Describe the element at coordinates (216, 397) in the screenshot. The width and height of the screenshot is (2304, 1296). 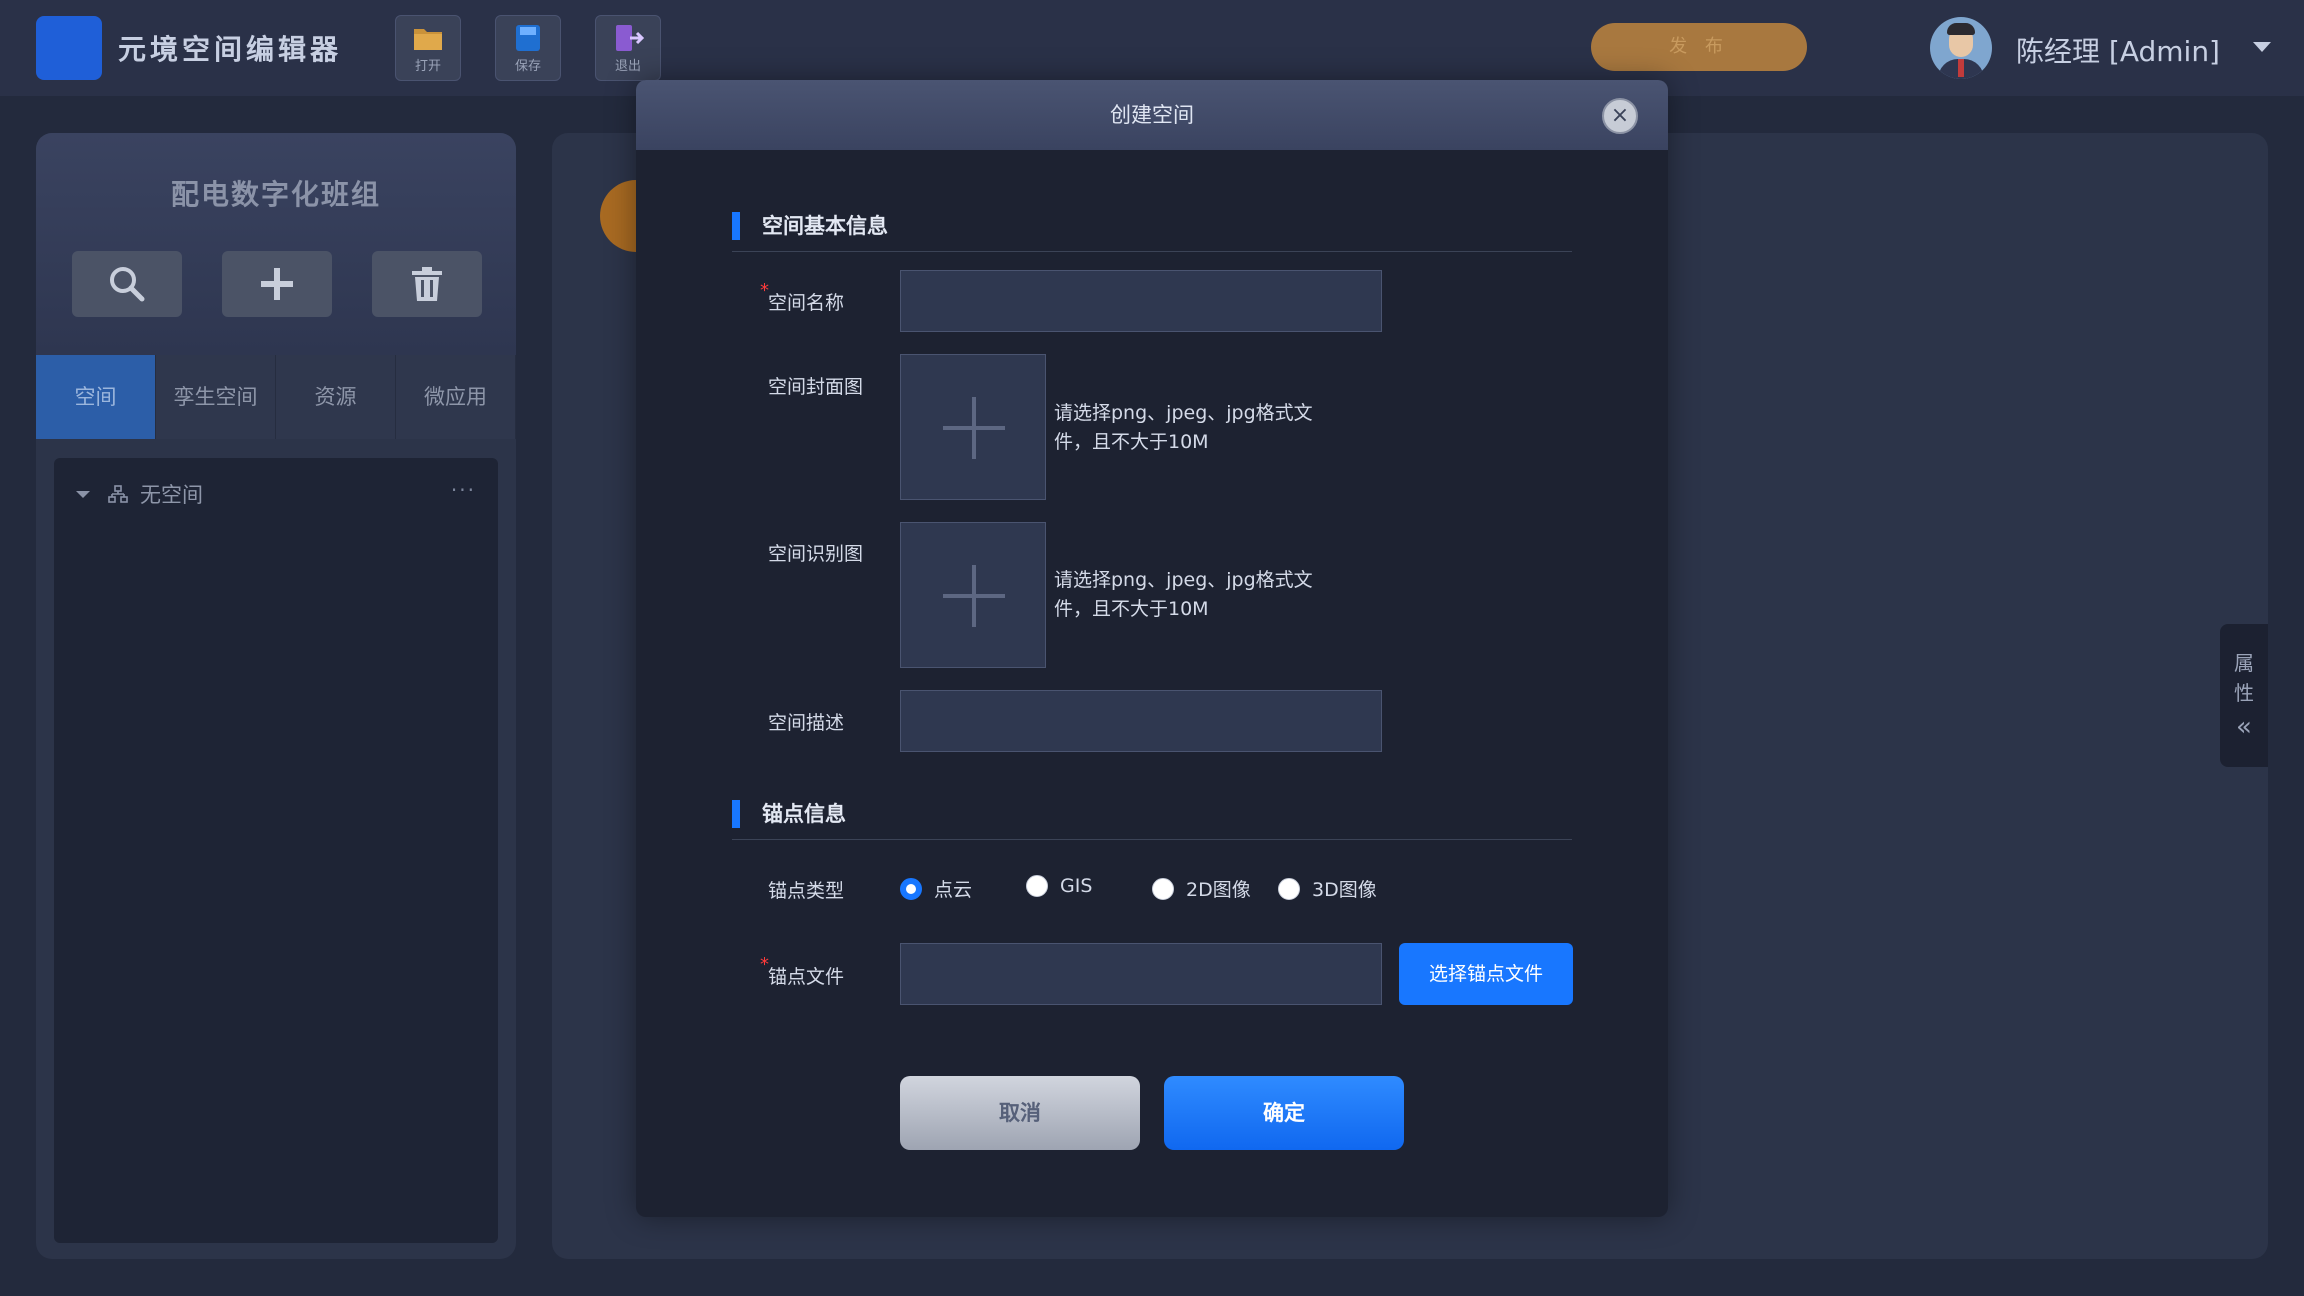
I see `tab-twin-space: 孪生空间` at that location.